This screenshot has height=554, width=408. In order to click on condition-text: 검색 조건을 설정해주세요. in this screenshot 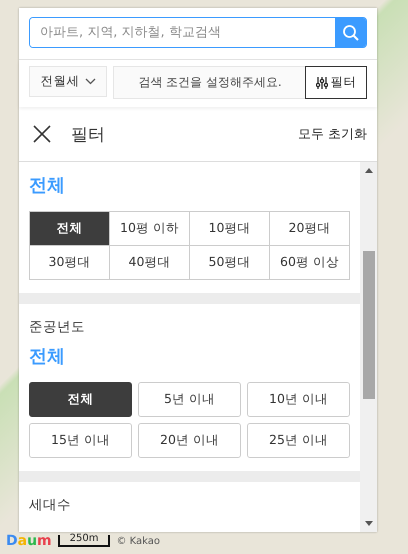, I will do `click(210, 82)`.